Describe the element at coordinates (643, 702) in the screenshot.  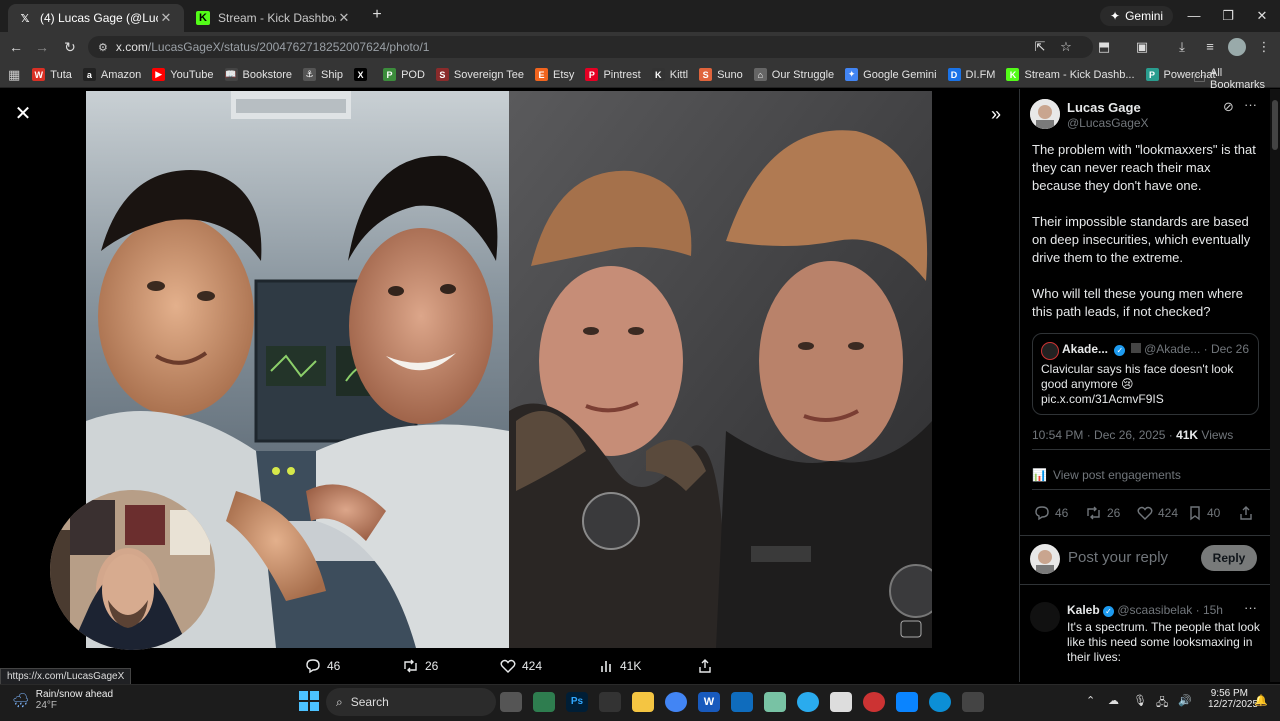
I see `file-explorer-icon` at that location.